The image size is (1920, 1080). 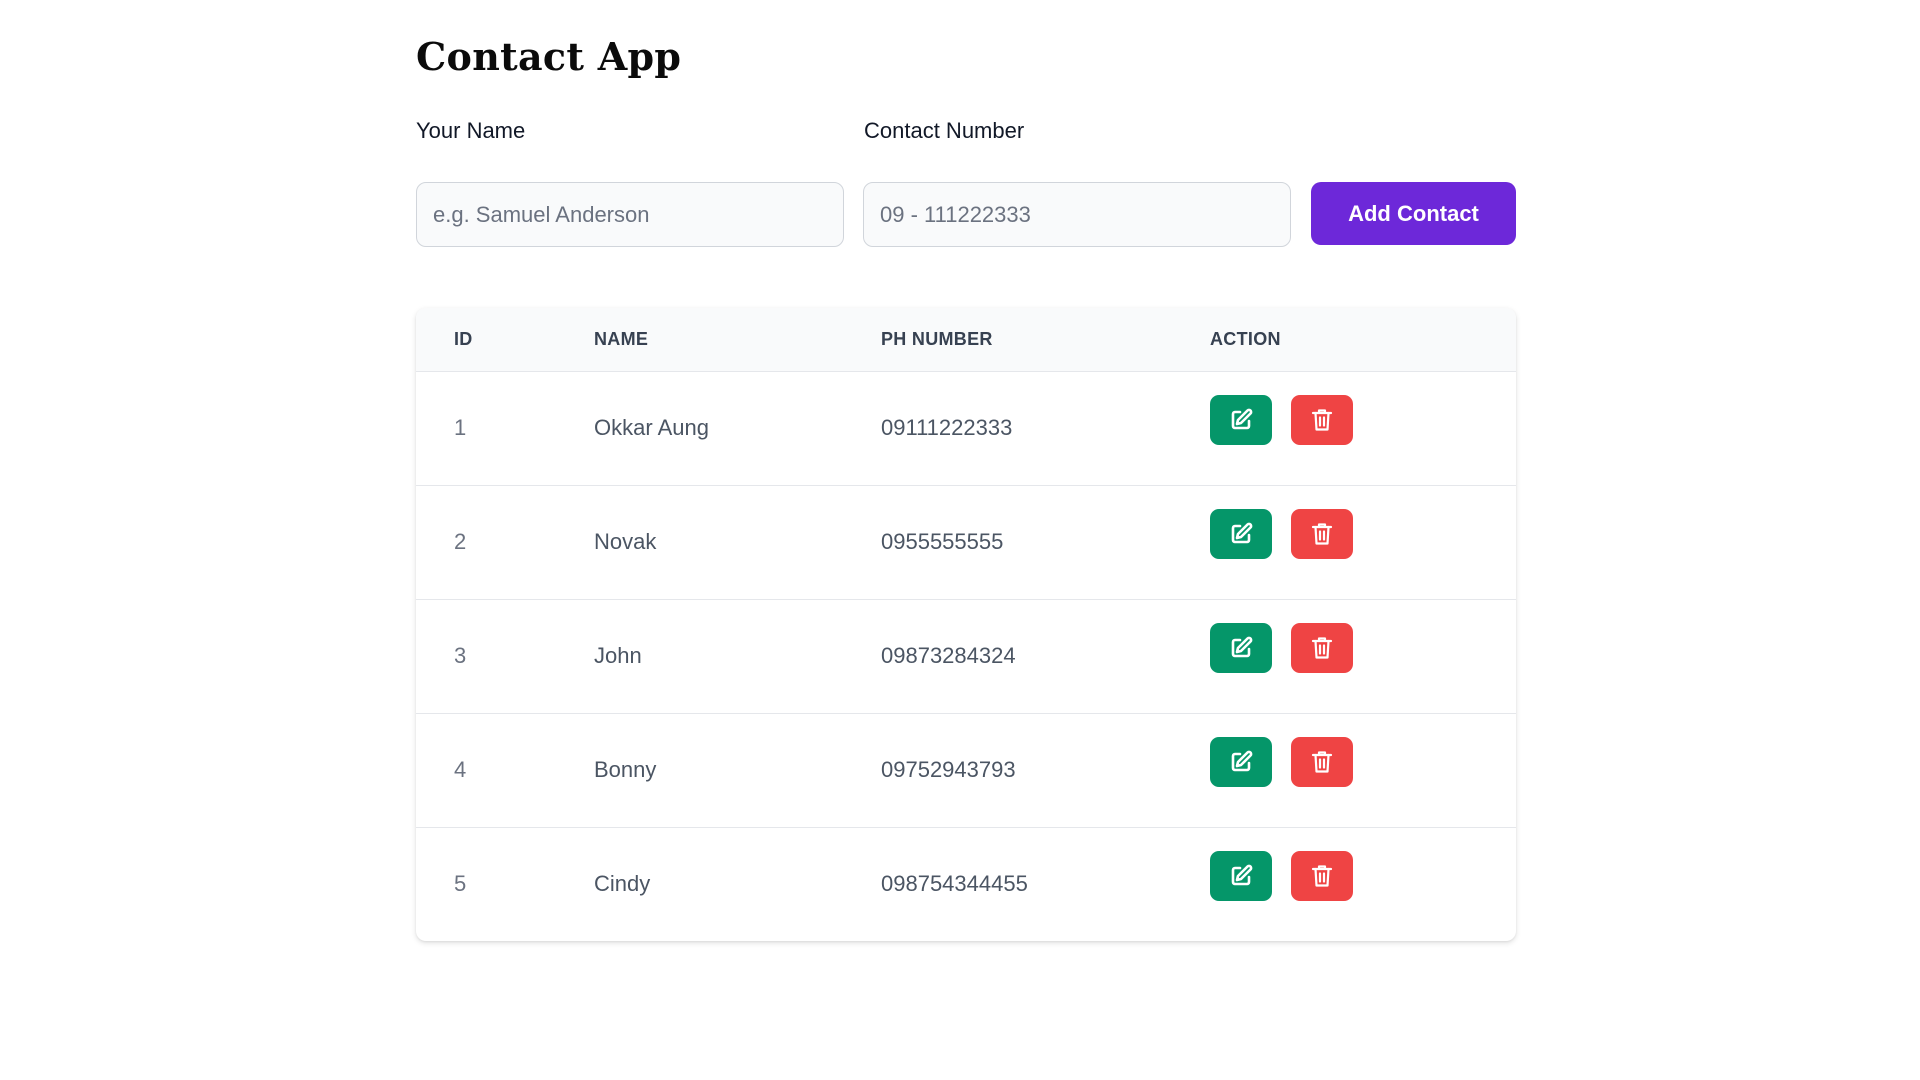 I want to click on table-row: 2 Novak 0955555555, so click(x=966, y=542).